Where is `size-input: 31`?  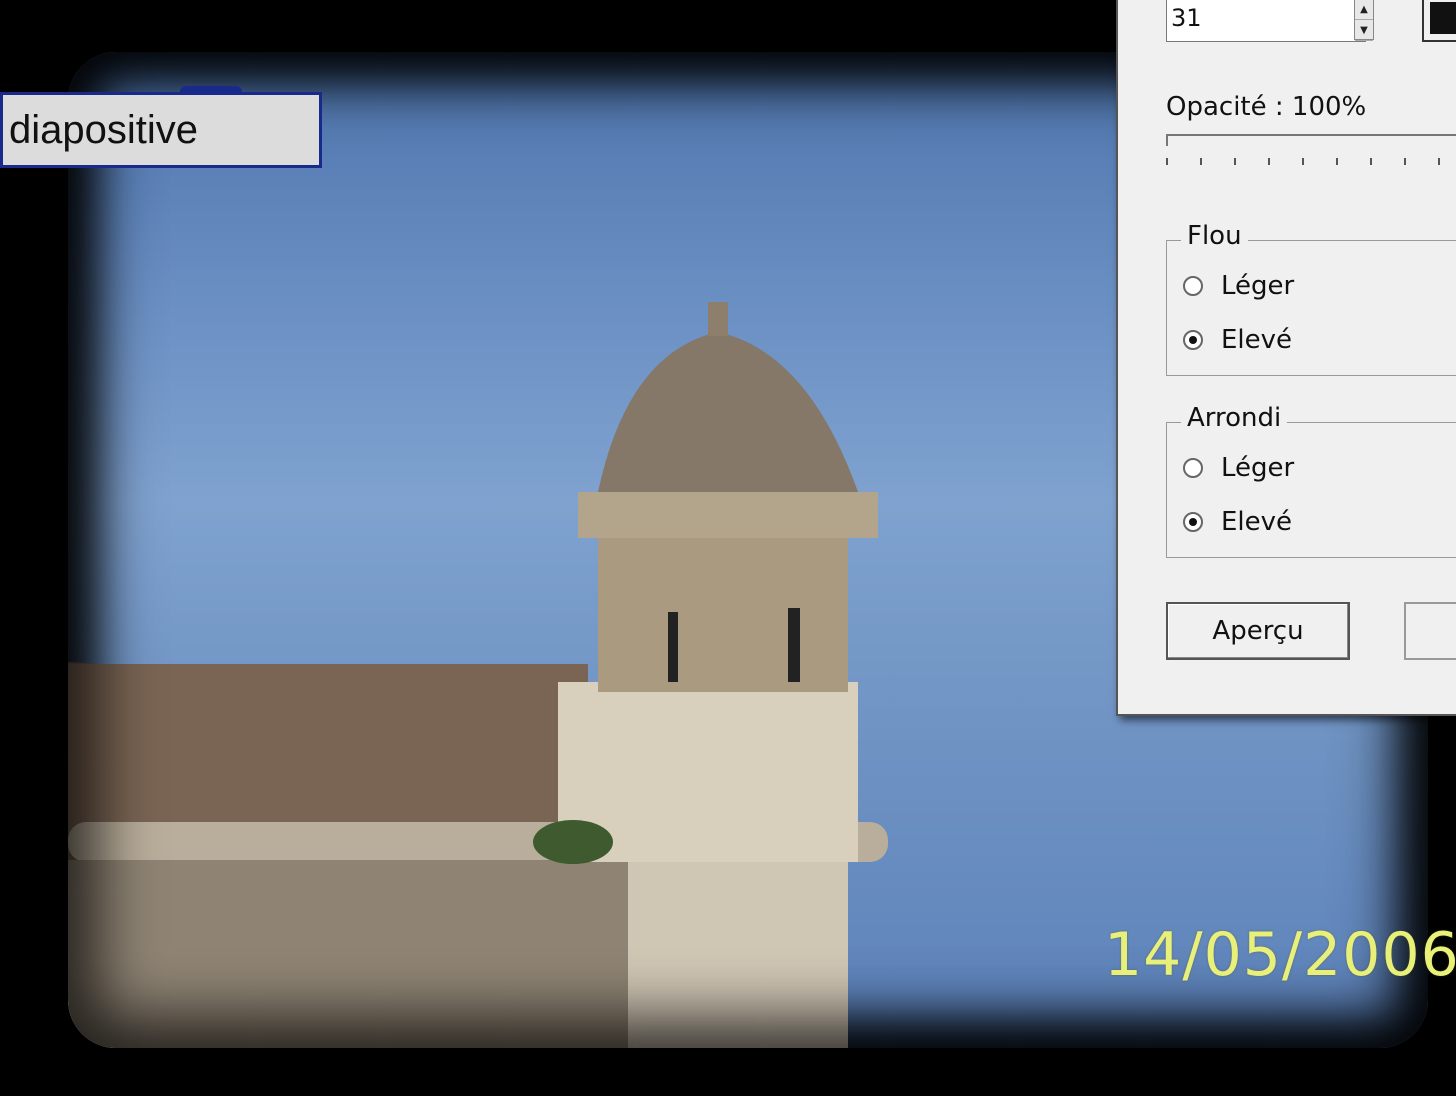 size-input: 31 is located at coordinates (1266, 21).